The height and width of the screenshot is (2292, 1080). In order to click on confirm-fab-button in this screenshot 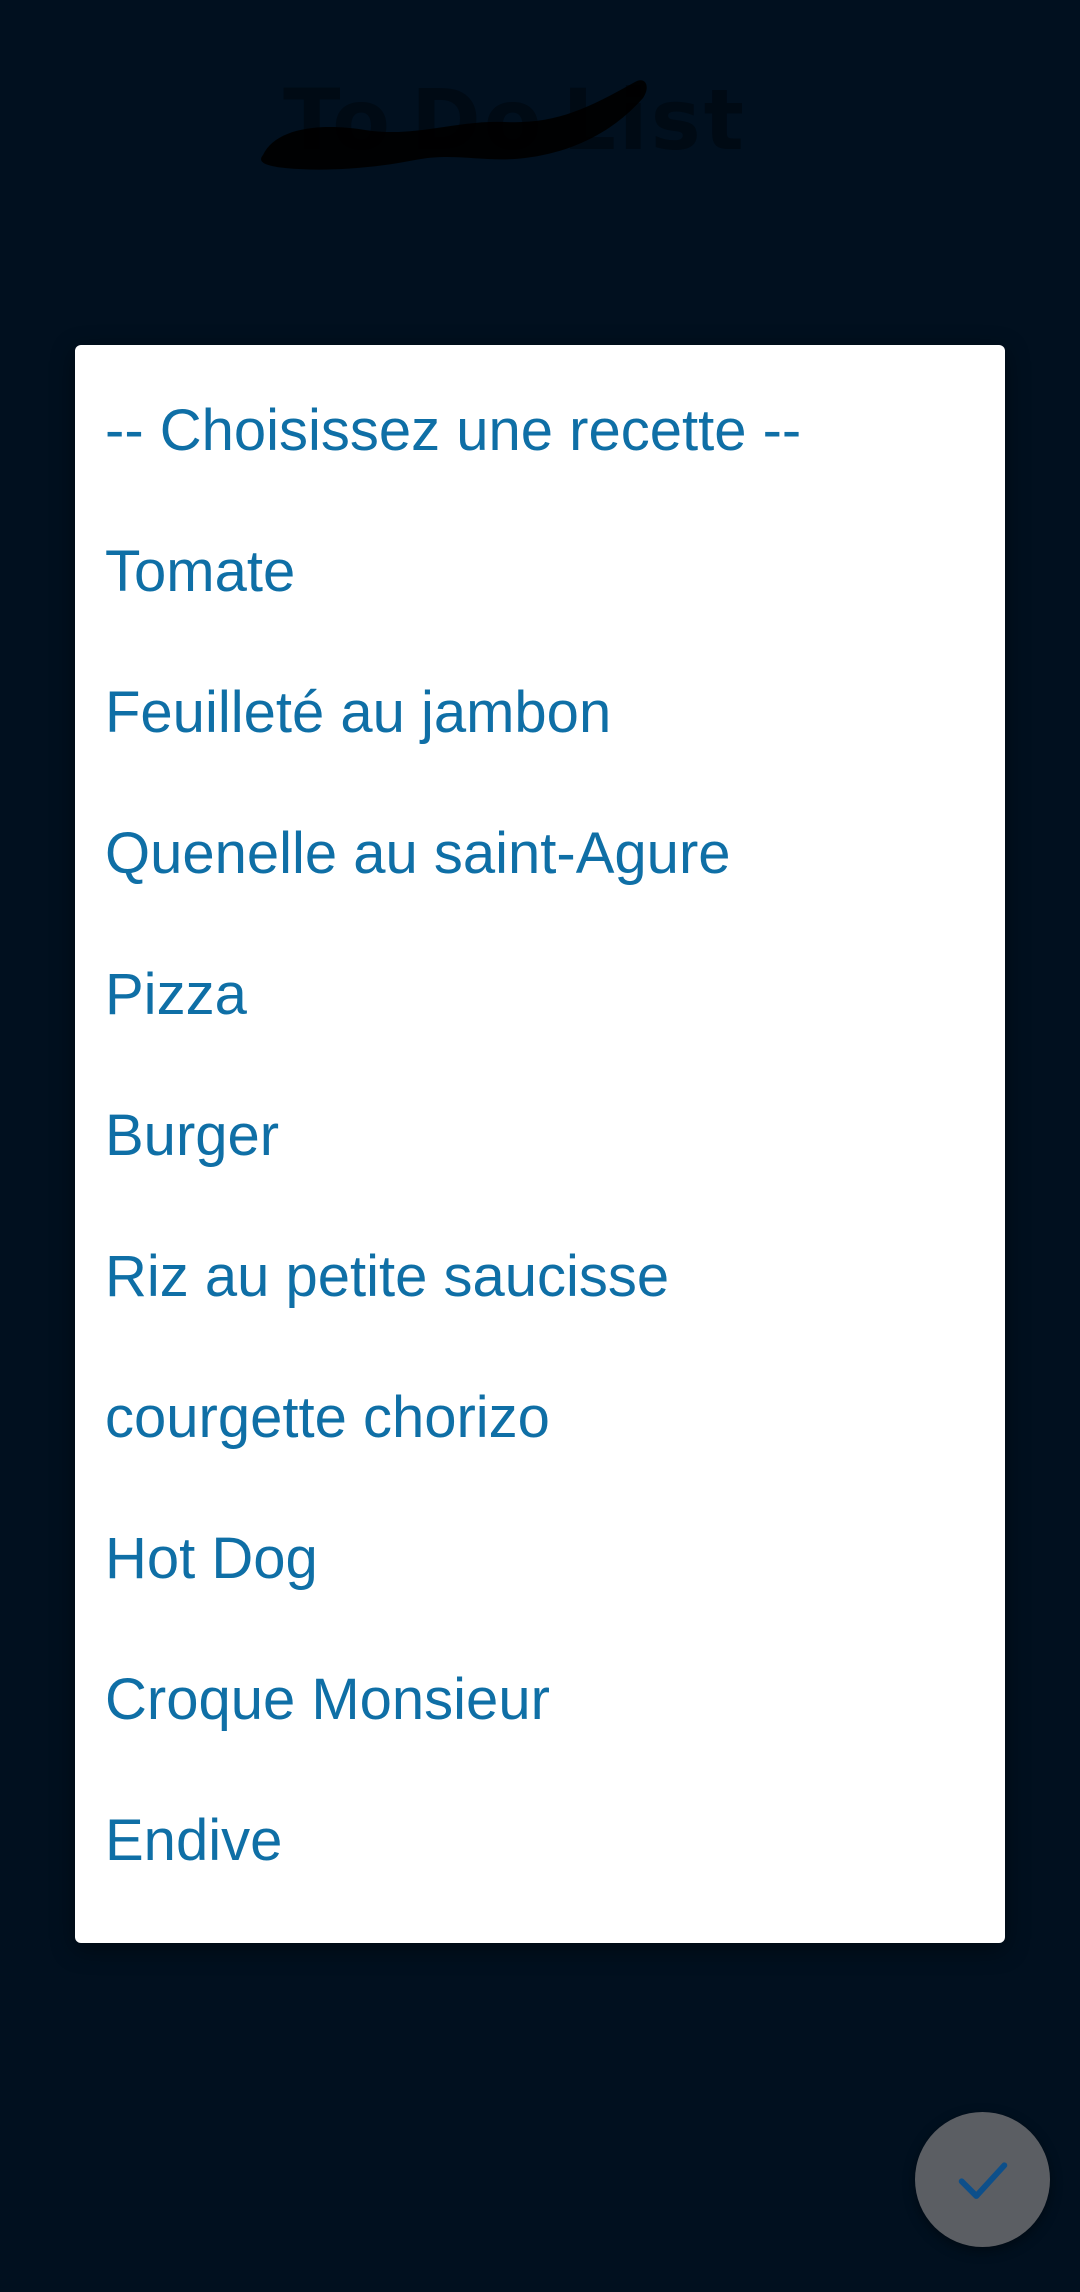, I will do `click(982, 2179)`.